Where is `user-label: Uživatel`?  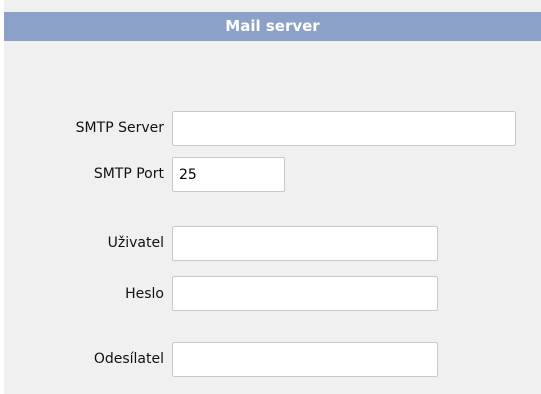
user-label: Uživatel is located at coordinates (135, 243).